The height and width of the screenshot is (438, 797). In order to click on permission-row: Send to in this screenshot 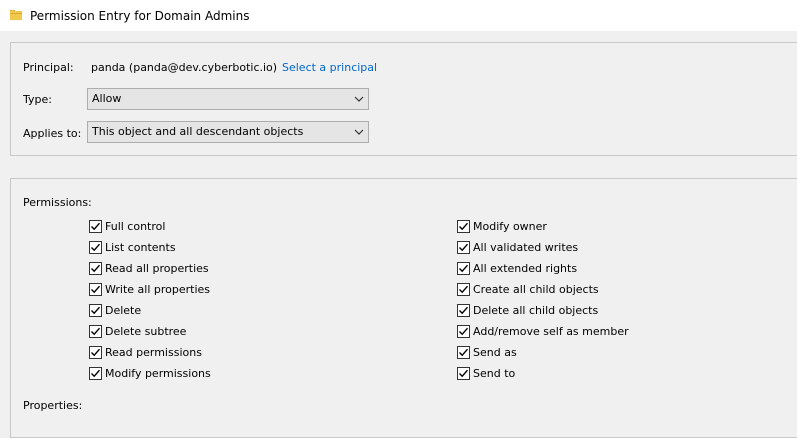, I will do `click(486, 373)`.